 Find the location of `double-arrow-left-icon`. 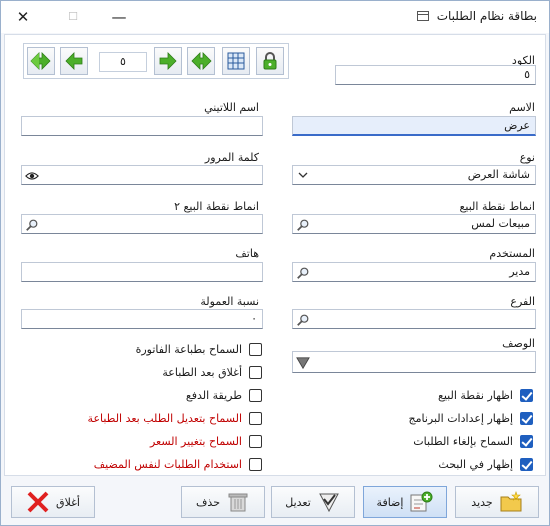

double-arrow-left-icon is located at coordinates (40, 61).